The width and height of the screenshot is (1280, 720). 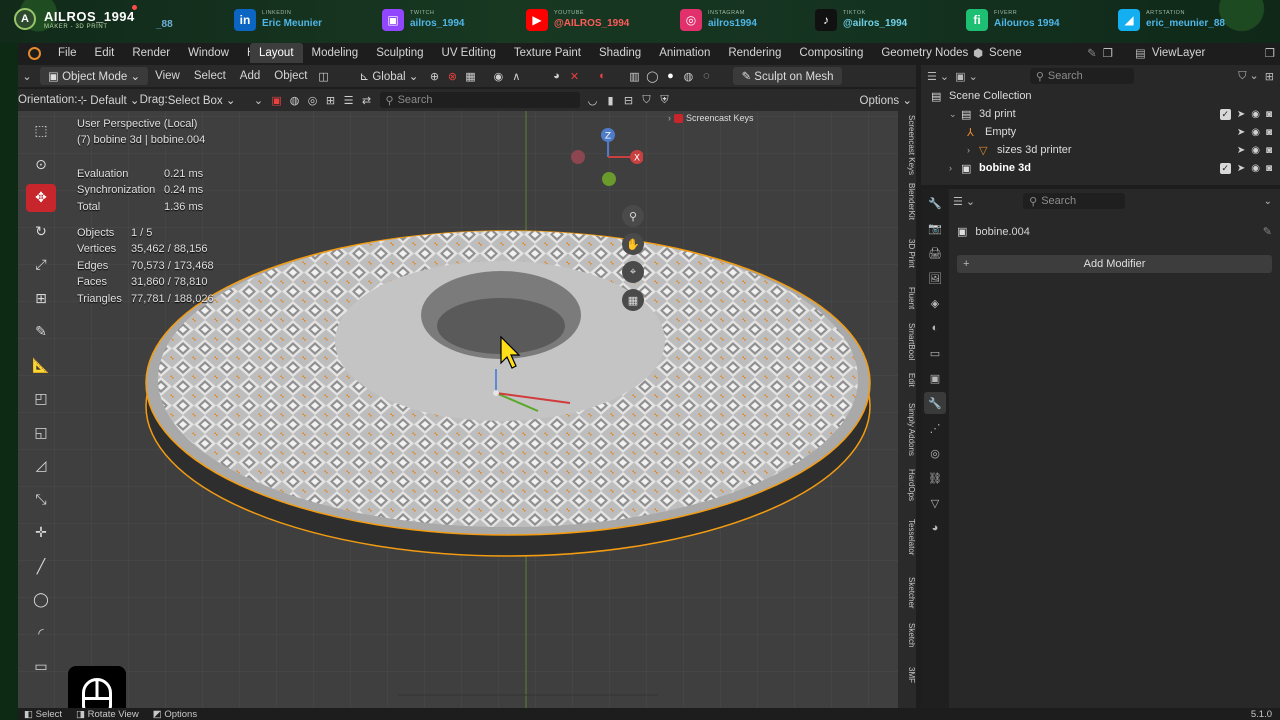 What do you see at coordinates (1100, 150) in the screenshot?
I see `outliner-row: › ▽ sizes 3d printer ➤ ◉ ◙` at bounding box center [1100, 150].